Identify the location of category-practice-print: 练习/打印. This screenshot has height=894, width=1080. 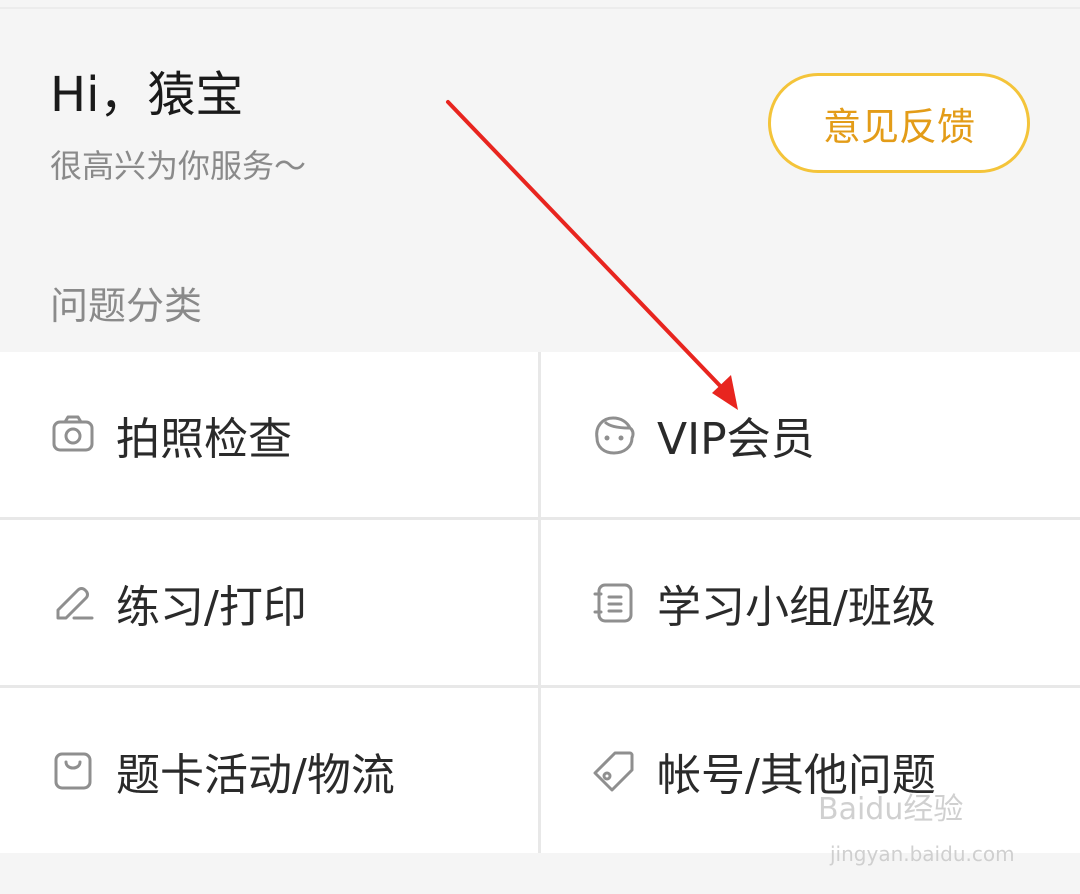
(269, 602).